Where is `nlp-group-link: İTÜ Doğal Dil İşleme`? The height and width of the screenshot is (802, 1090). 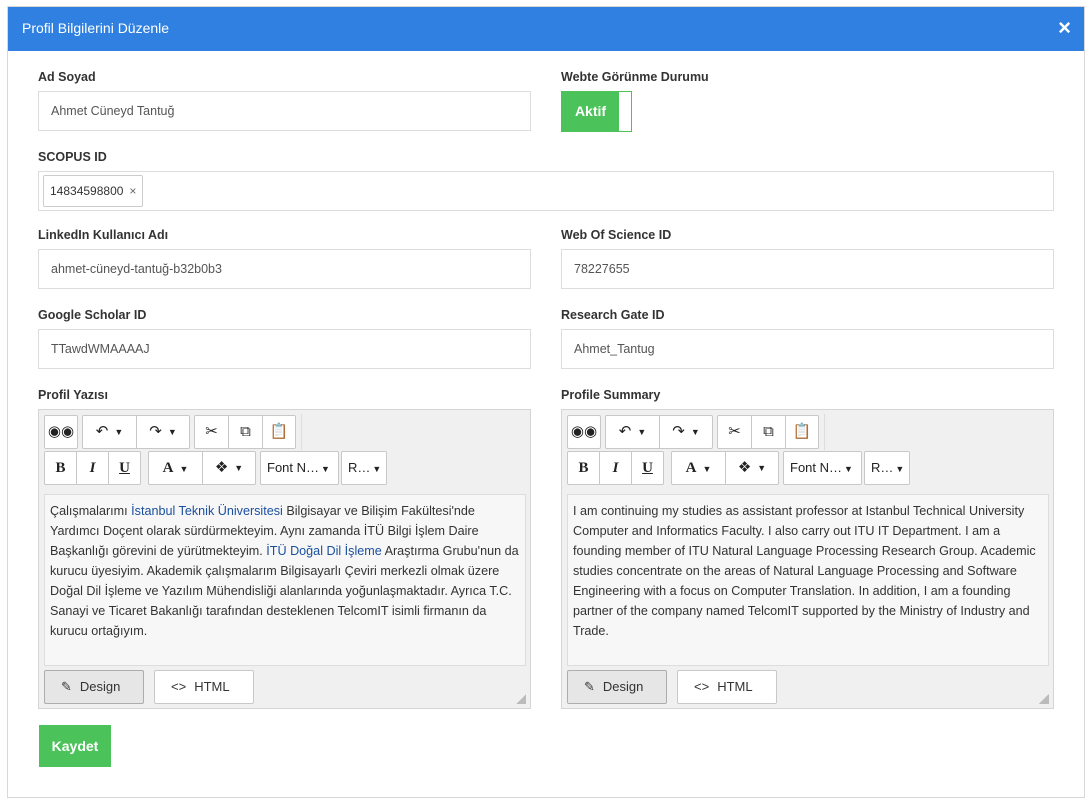
nlp-group-link: İTÜ Doğal Dil İşleme is located at coordinates (323, 551).